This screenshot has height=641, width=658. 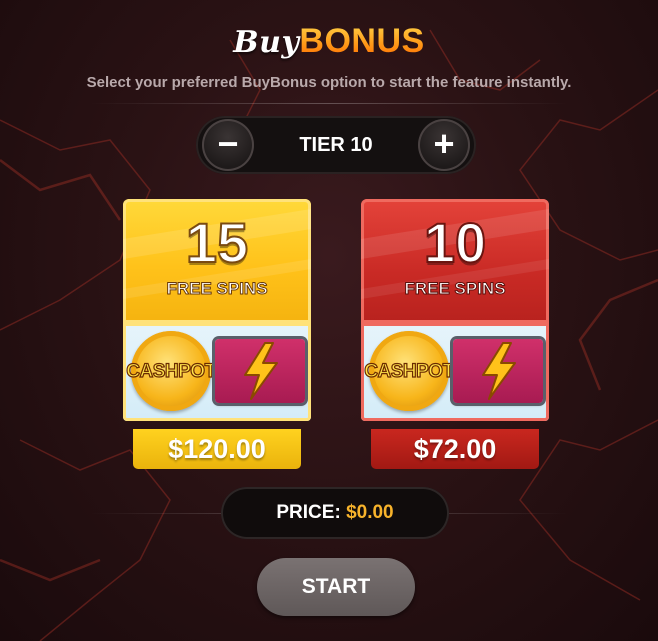 What do you see at coordinates (217, 242) in the screenshot?
I see `free-spins-count: 15` at bounding box center [217, 242].